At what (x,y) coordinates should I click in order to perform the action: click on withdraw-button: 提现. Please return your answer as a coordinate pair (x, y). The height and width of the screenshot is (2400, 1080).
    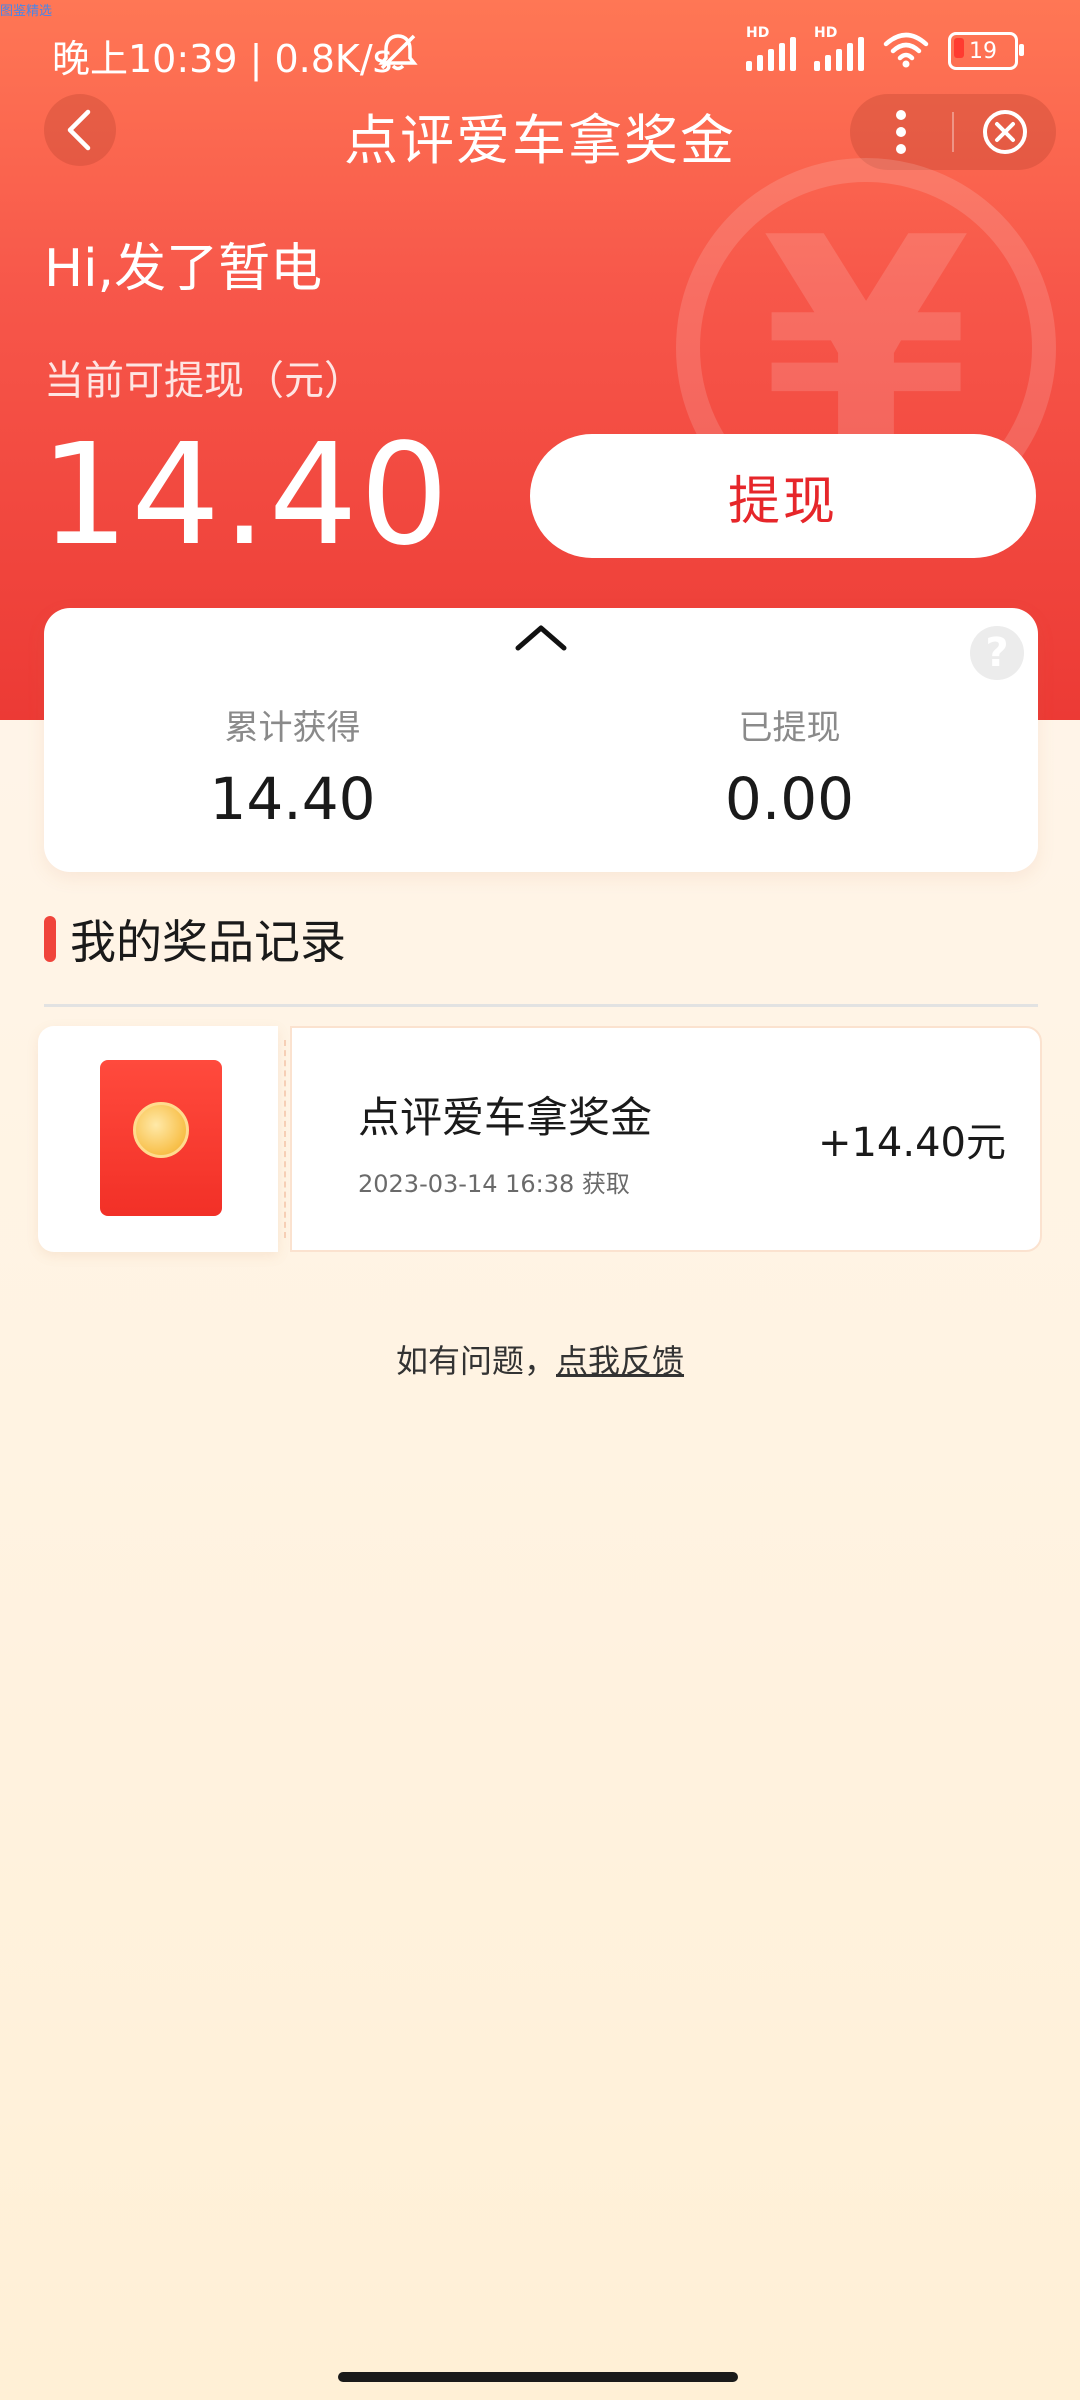
    Looking at the image, I should click on (783, 496).